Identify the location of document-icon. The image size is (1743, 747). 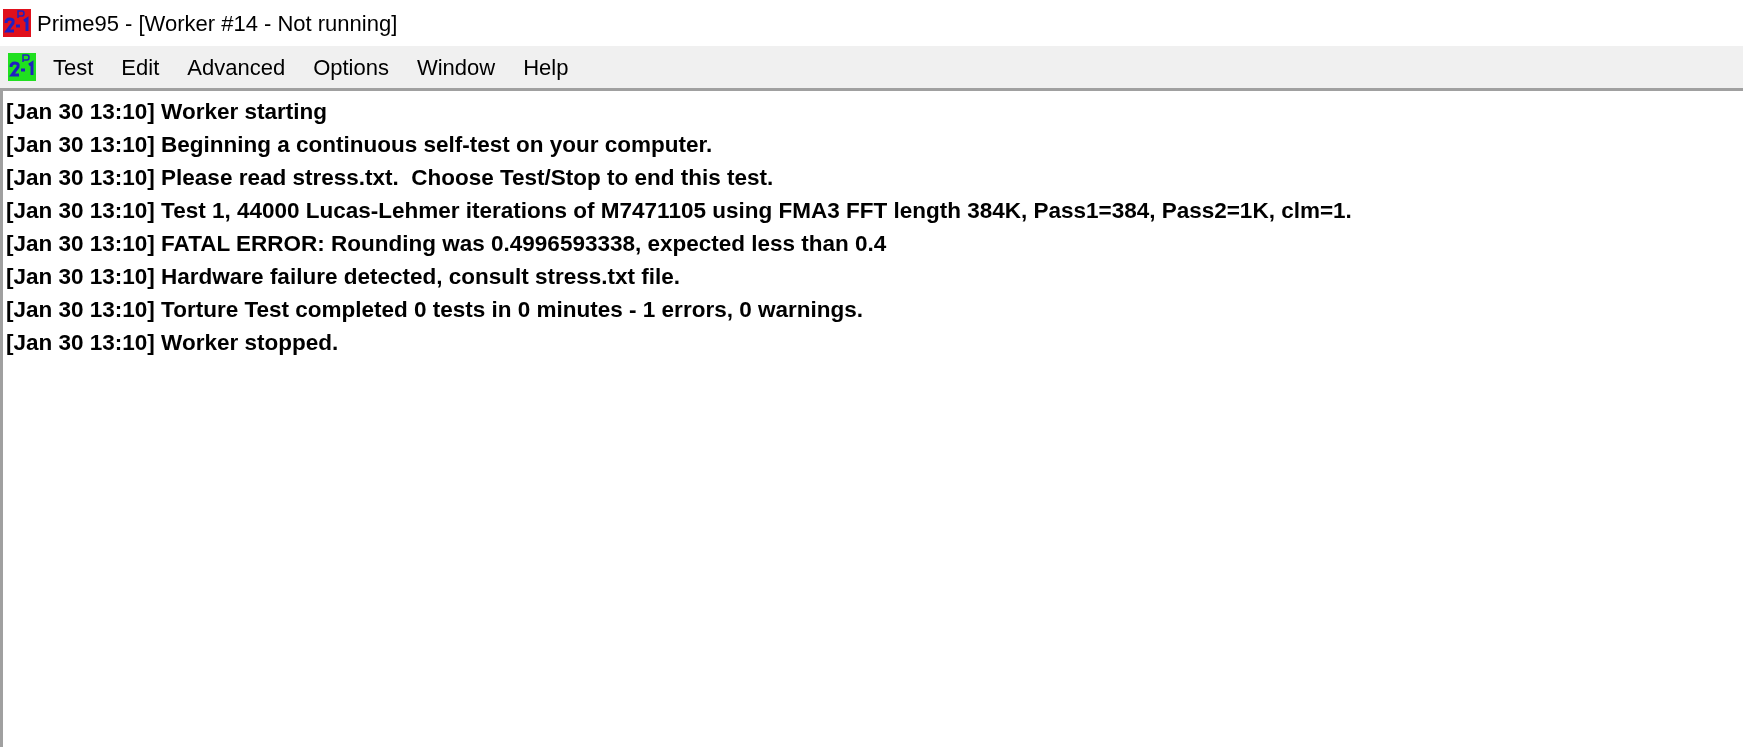
(22, 67).